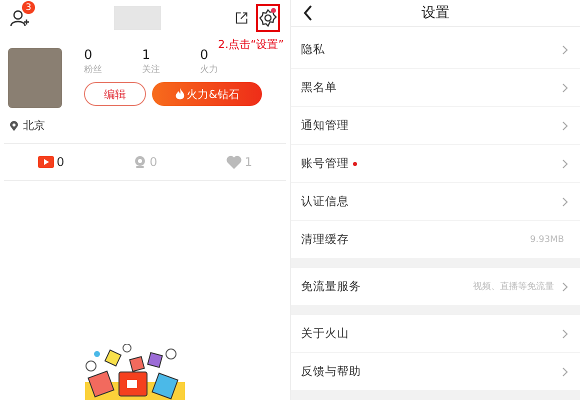 The image size is (580, 400). I want to click on avatar-placeholder, so click(35, 78).